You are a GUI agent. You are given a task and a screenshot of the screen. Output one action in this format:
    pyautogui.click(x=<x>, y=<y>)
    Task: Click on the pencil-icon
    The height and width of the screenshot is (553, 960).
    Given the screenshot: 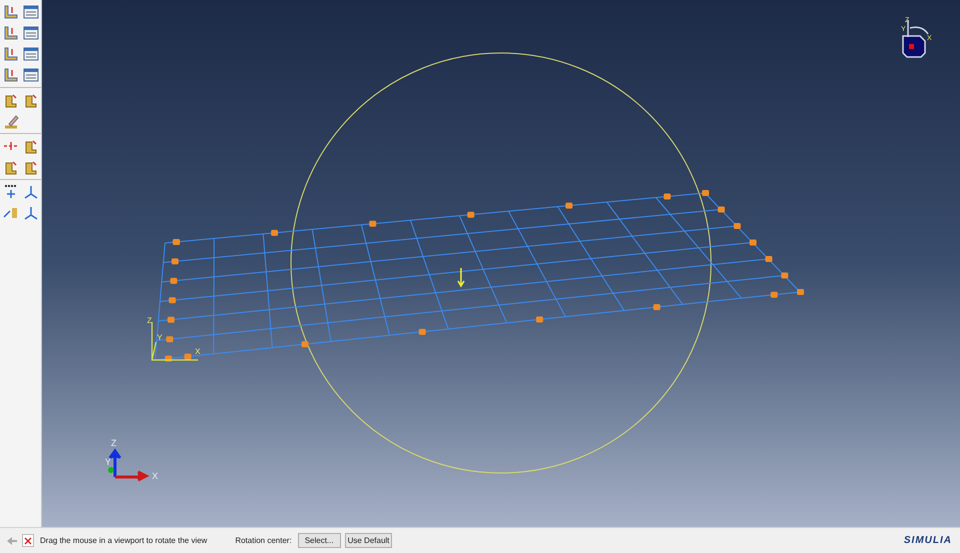 What is the action you would take?
    pyautogui.click(x=11, y=121)
    